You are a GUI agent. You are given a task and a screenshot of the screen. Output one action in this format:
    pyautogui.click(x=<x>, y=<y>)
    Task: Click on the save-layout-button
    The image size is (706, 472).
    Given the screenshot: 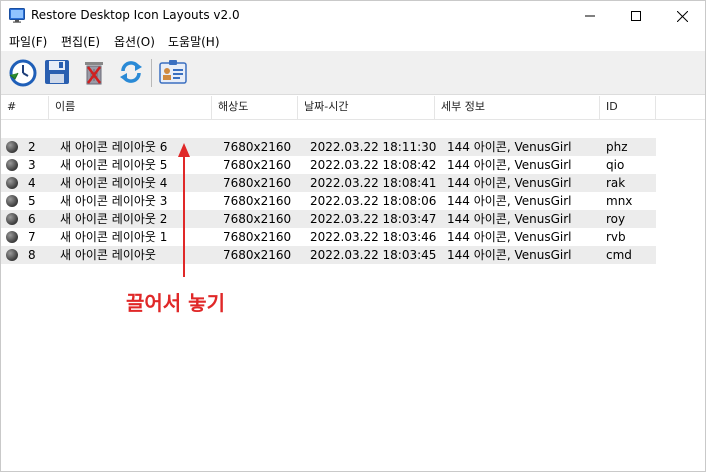 What is the action you would take?
    pyautogui.click(x=57, y=72)
    